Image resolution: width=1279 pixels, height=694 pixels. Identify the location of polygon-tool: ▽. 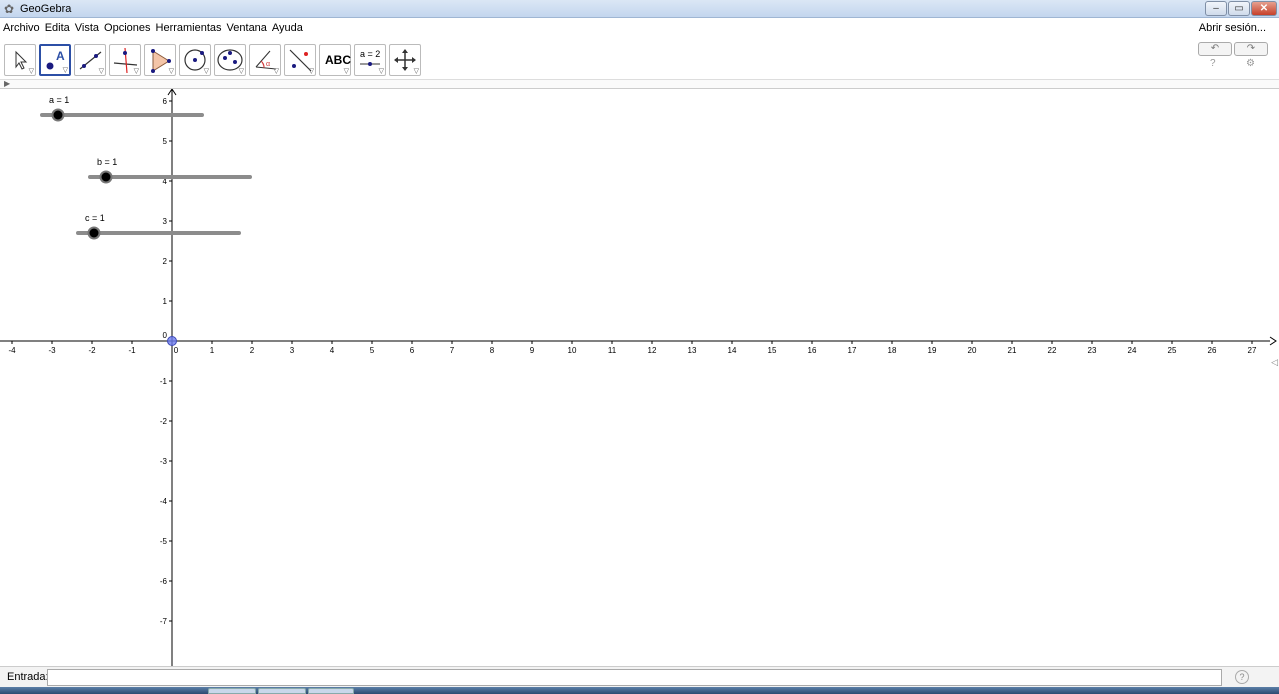
(160, 60).